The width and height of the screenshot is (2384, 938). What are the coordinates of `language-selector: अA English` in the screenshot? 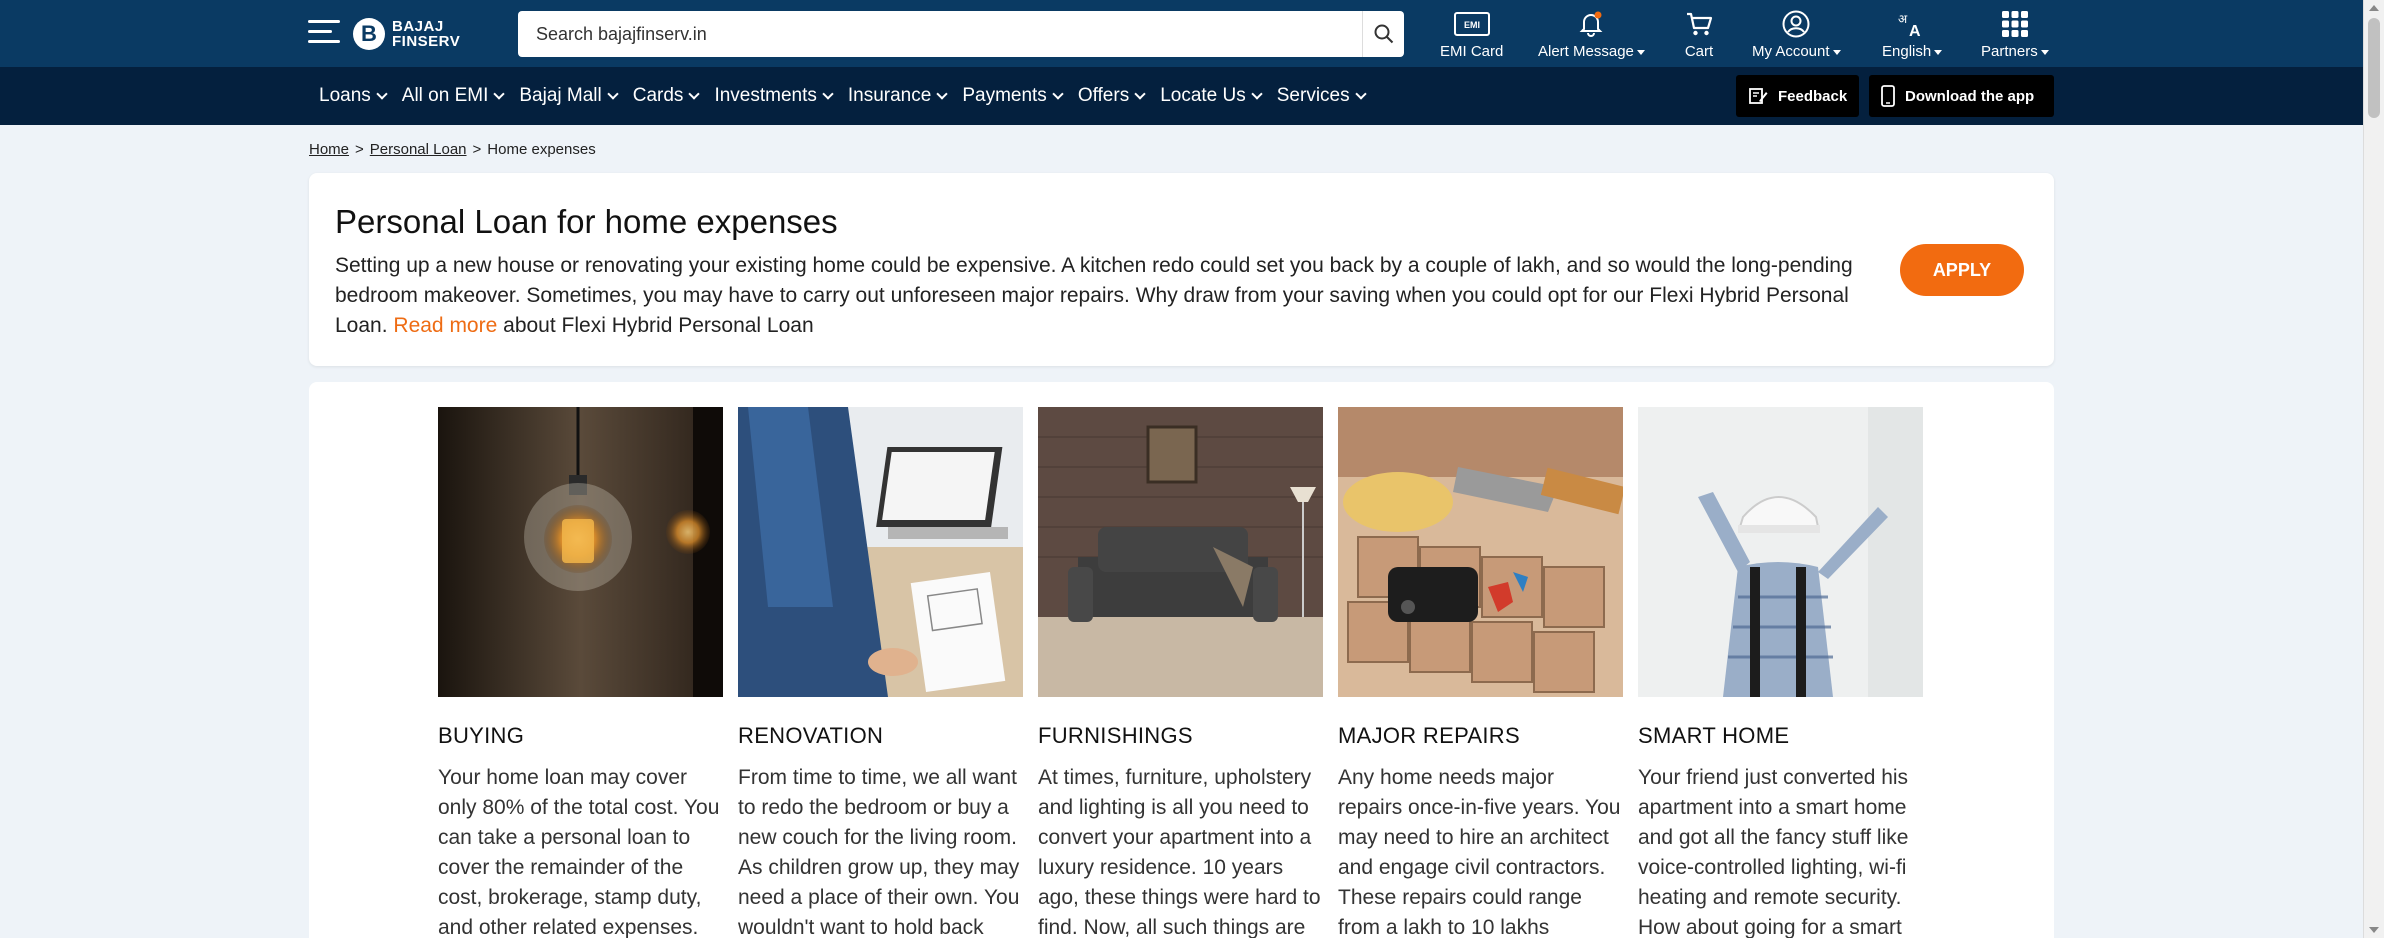 It's located at (1912, 34).